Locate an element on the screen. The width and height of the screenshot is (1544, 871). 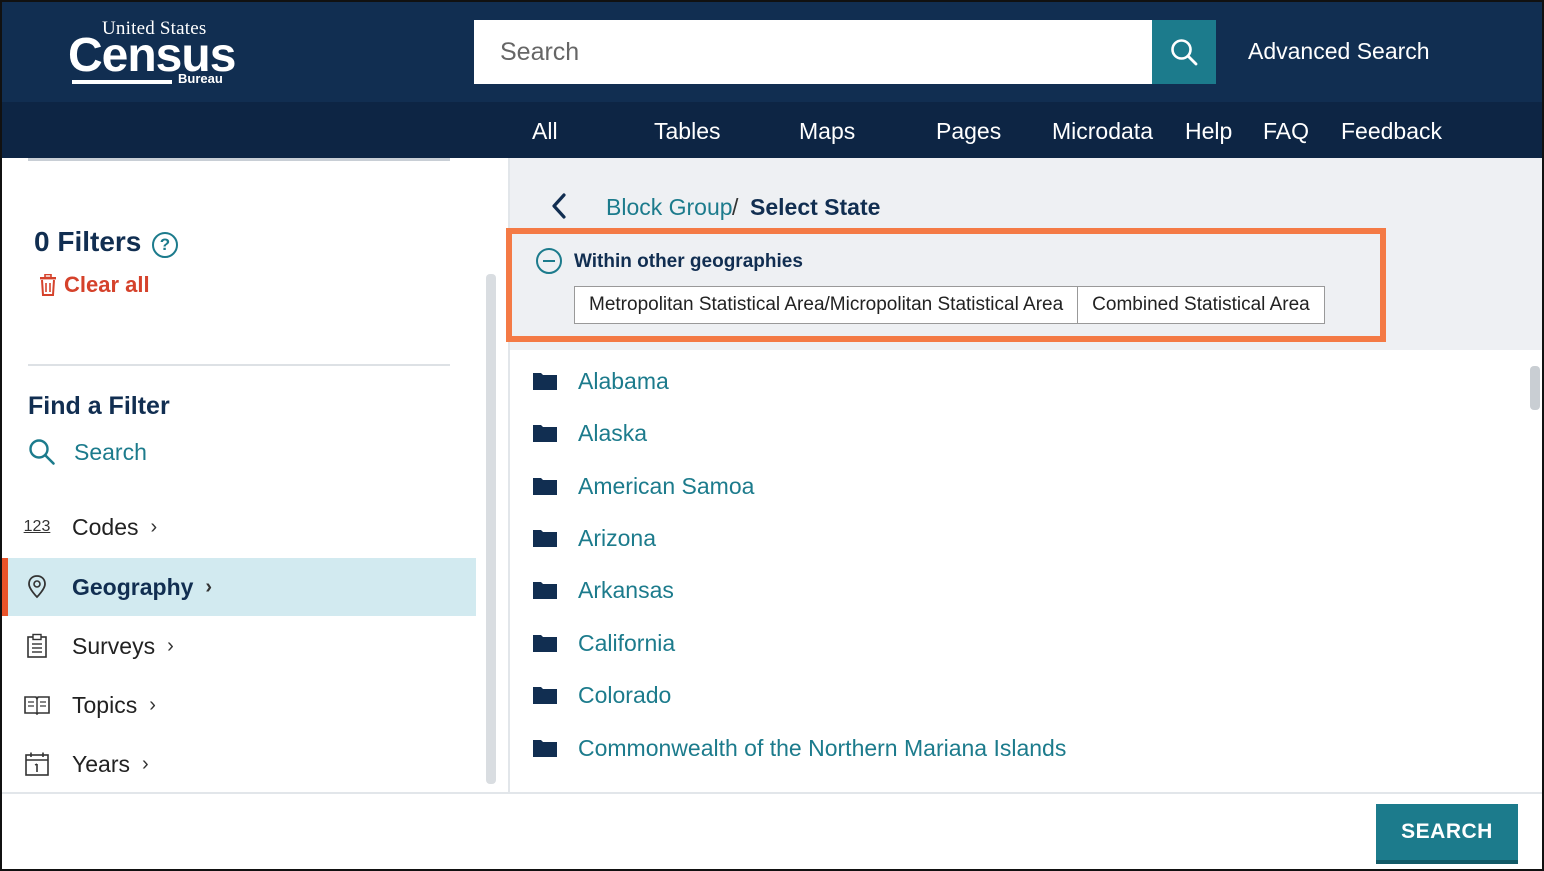
nav-tab-tables: Tables is located at coordinates (687, 131).